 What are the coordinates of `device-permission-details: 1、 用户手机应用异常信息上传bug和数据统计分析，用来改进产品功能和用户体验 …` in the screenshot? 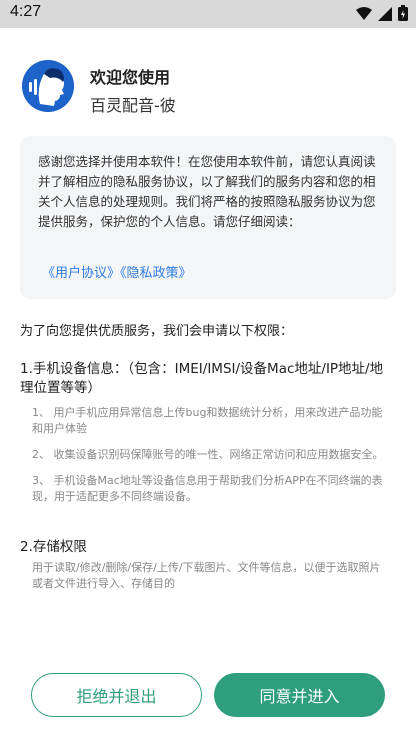 It's located at (210, 460).